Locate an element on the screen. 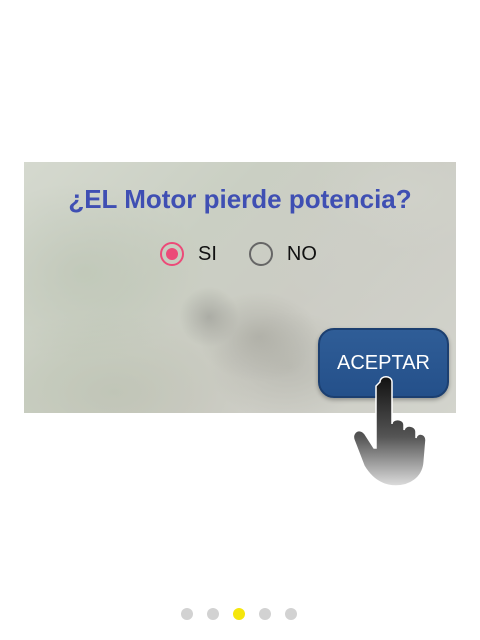 The width and height of the screenshot is (480, 640). question-title: ¿EL Motor pierde potencia? is located at coordinates (240, 199).